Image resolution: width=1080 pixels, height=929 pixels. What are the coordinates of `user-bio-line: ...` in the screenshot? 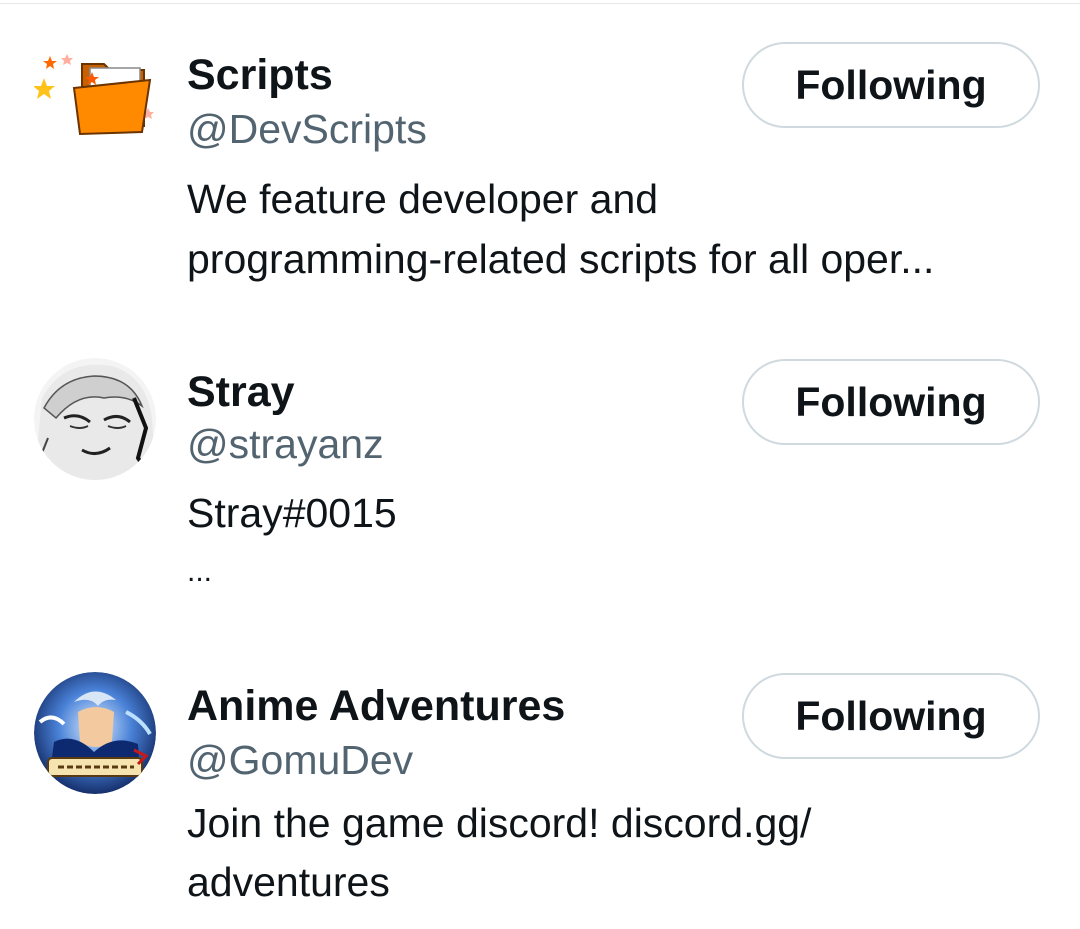 It's located at (200, 571).